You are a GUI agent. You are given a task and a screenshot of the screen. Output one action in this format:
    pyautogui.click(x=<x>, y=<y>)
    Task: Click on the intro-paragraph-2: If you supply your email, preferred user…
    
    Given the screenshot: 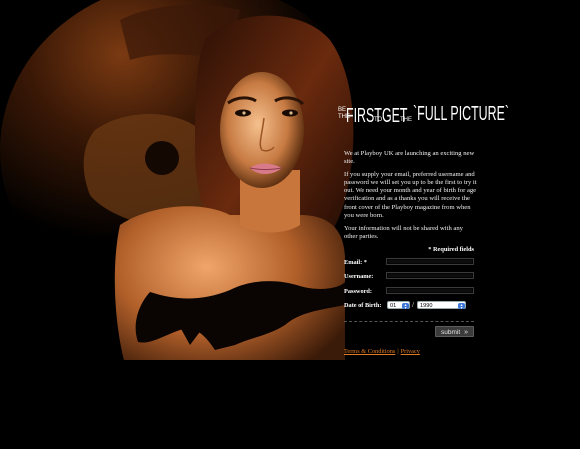 What is the action you would take?
    pyautogui.click(x=410, y=195)
    